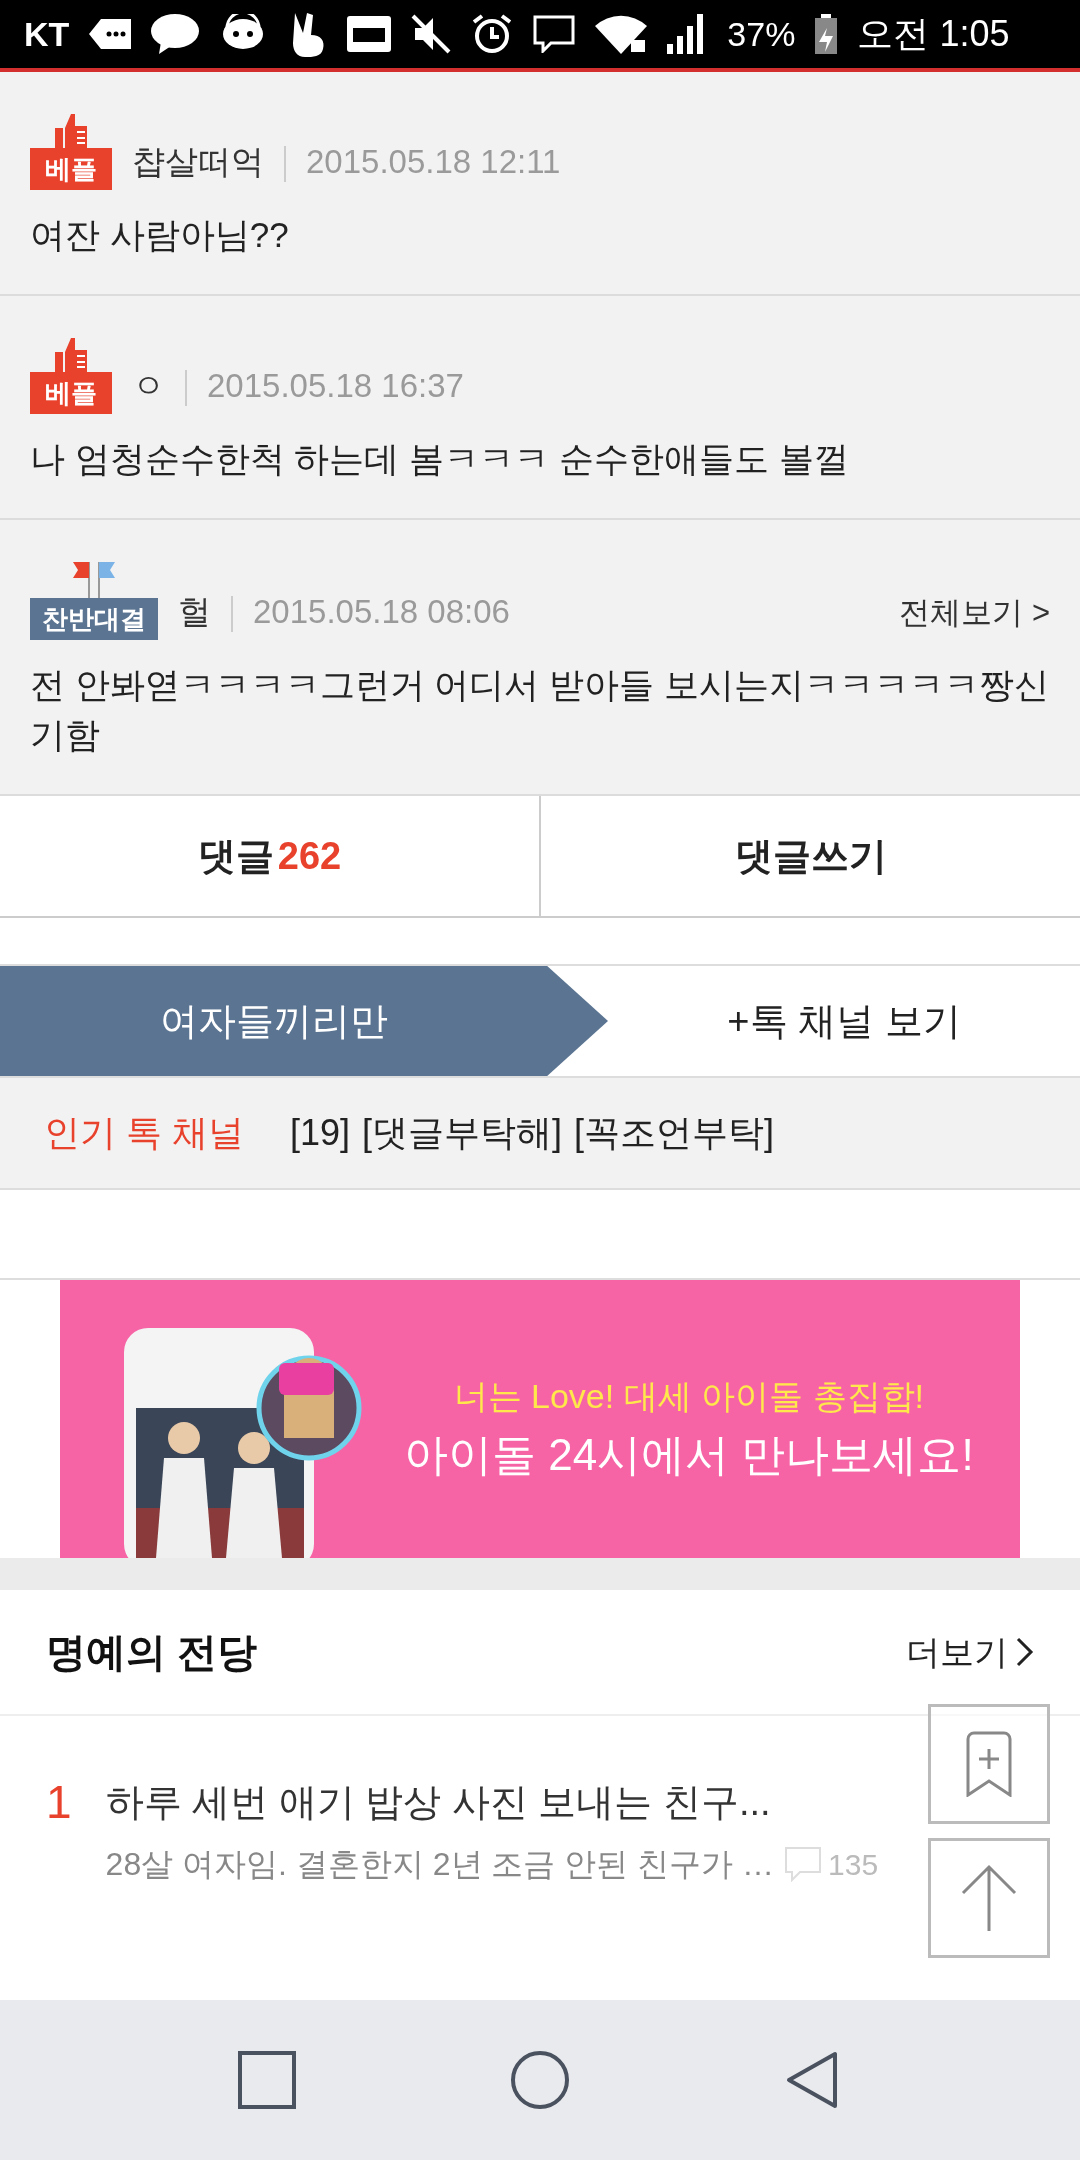 The width and height of the screenshot is (1080, 2160). What do you see at coordinates (198, 161) in the screenshot?
I see `comment-author: 챱살떠억` at bounding box center [198, 161].